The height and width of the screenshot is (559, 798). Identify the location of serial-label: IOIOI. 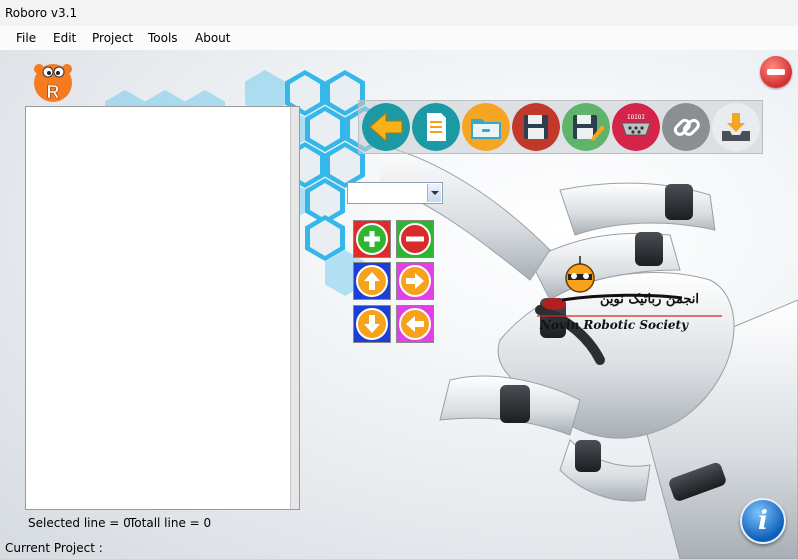
(636, 117).